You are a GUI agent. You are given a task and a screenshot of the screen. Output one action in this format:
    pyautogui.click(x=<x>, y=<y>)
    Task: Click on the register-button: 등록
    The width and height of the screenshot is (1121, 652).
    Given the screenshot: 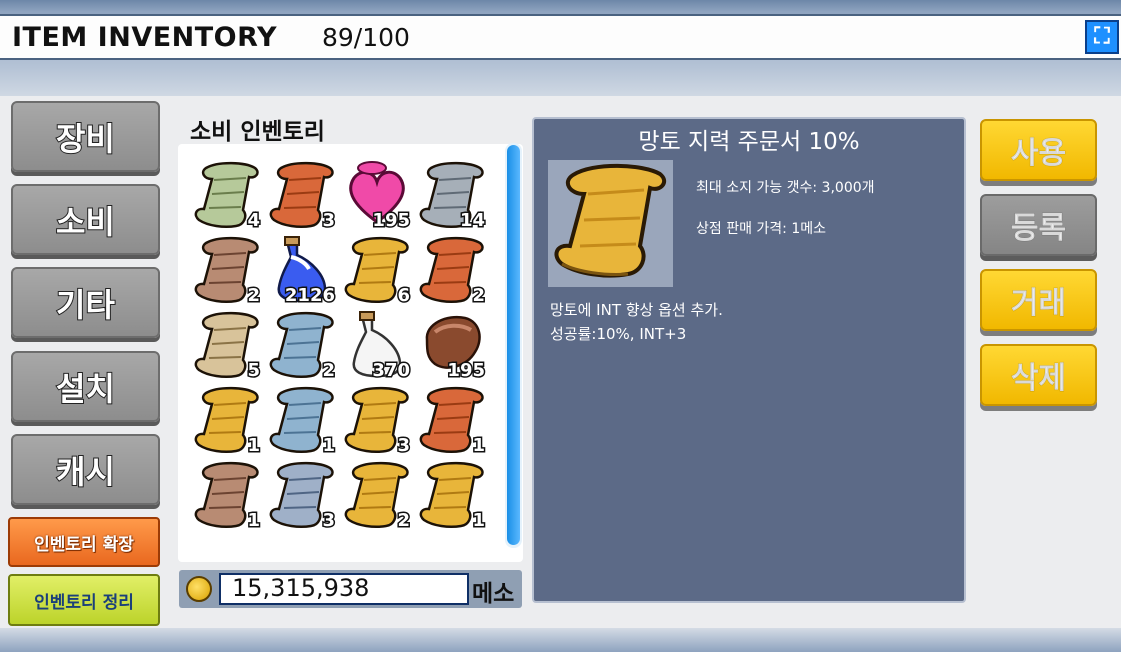 What is the action you would take?
    pyautogui.click(x=1038, y=225)
    